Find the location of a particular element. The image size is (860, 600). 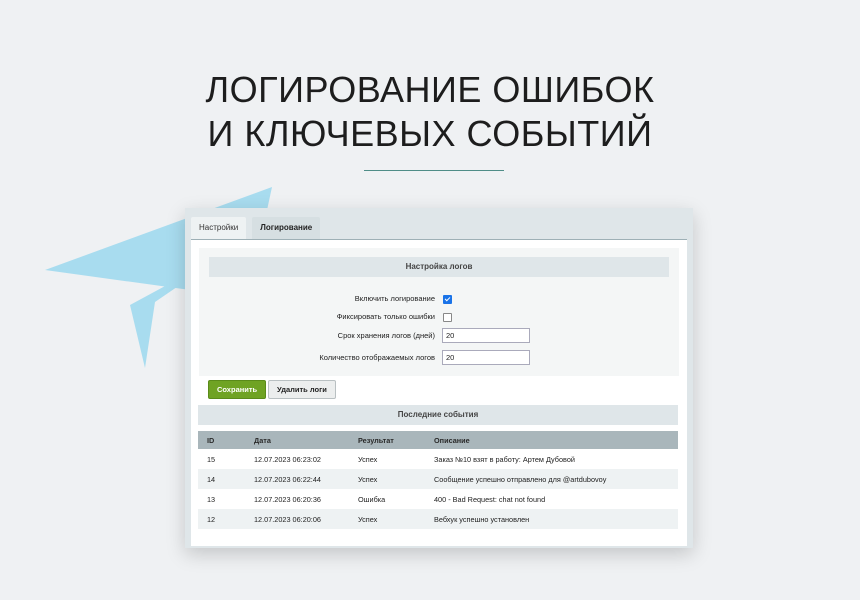

cell-result: Ошибка is located at coordinates (372, 499).